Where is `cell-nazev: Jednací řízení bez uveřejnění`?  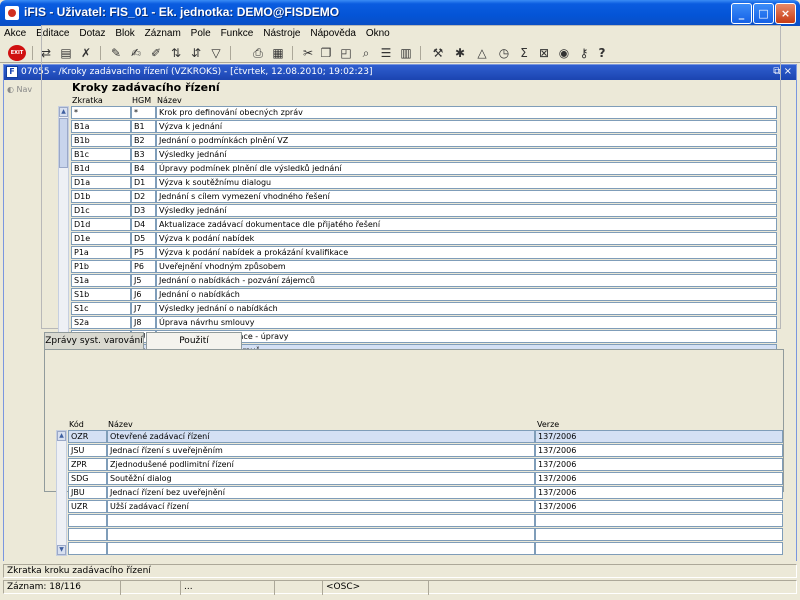 cell-nazev: Jednací řízení bez uveřejnění is located at coordinates (321, 492).